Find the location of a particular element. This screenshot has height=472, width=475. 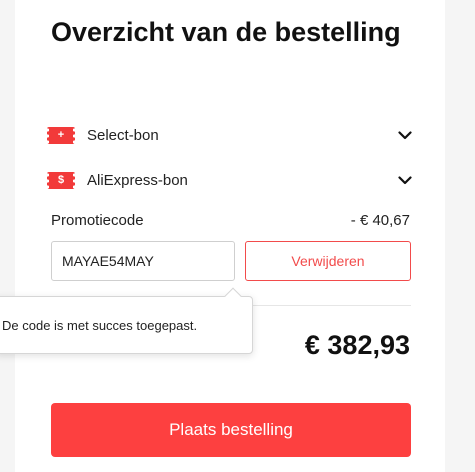

promo-code-label: Promotiecode is located at coordinates (97, 220).